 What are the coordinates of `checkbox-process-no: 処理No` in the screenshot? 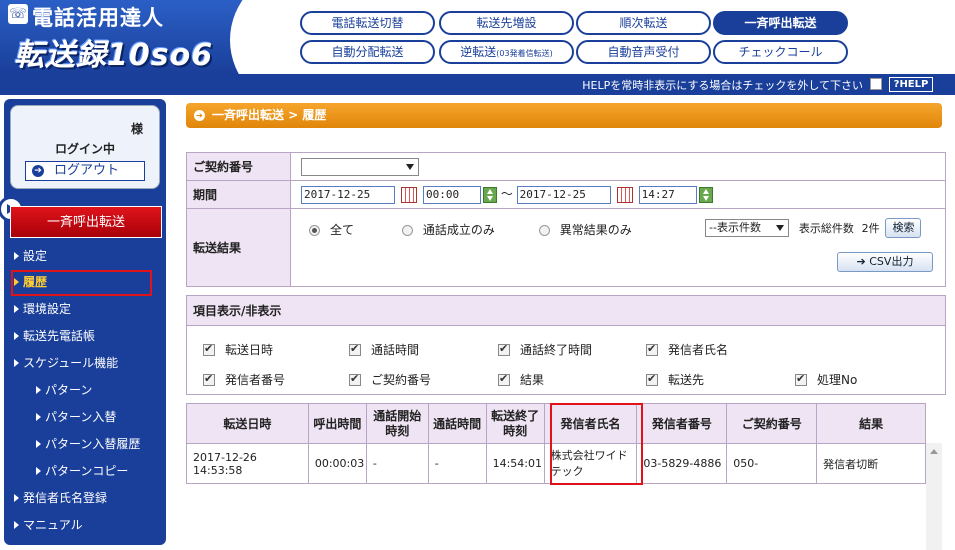 It's located at (826, 379).